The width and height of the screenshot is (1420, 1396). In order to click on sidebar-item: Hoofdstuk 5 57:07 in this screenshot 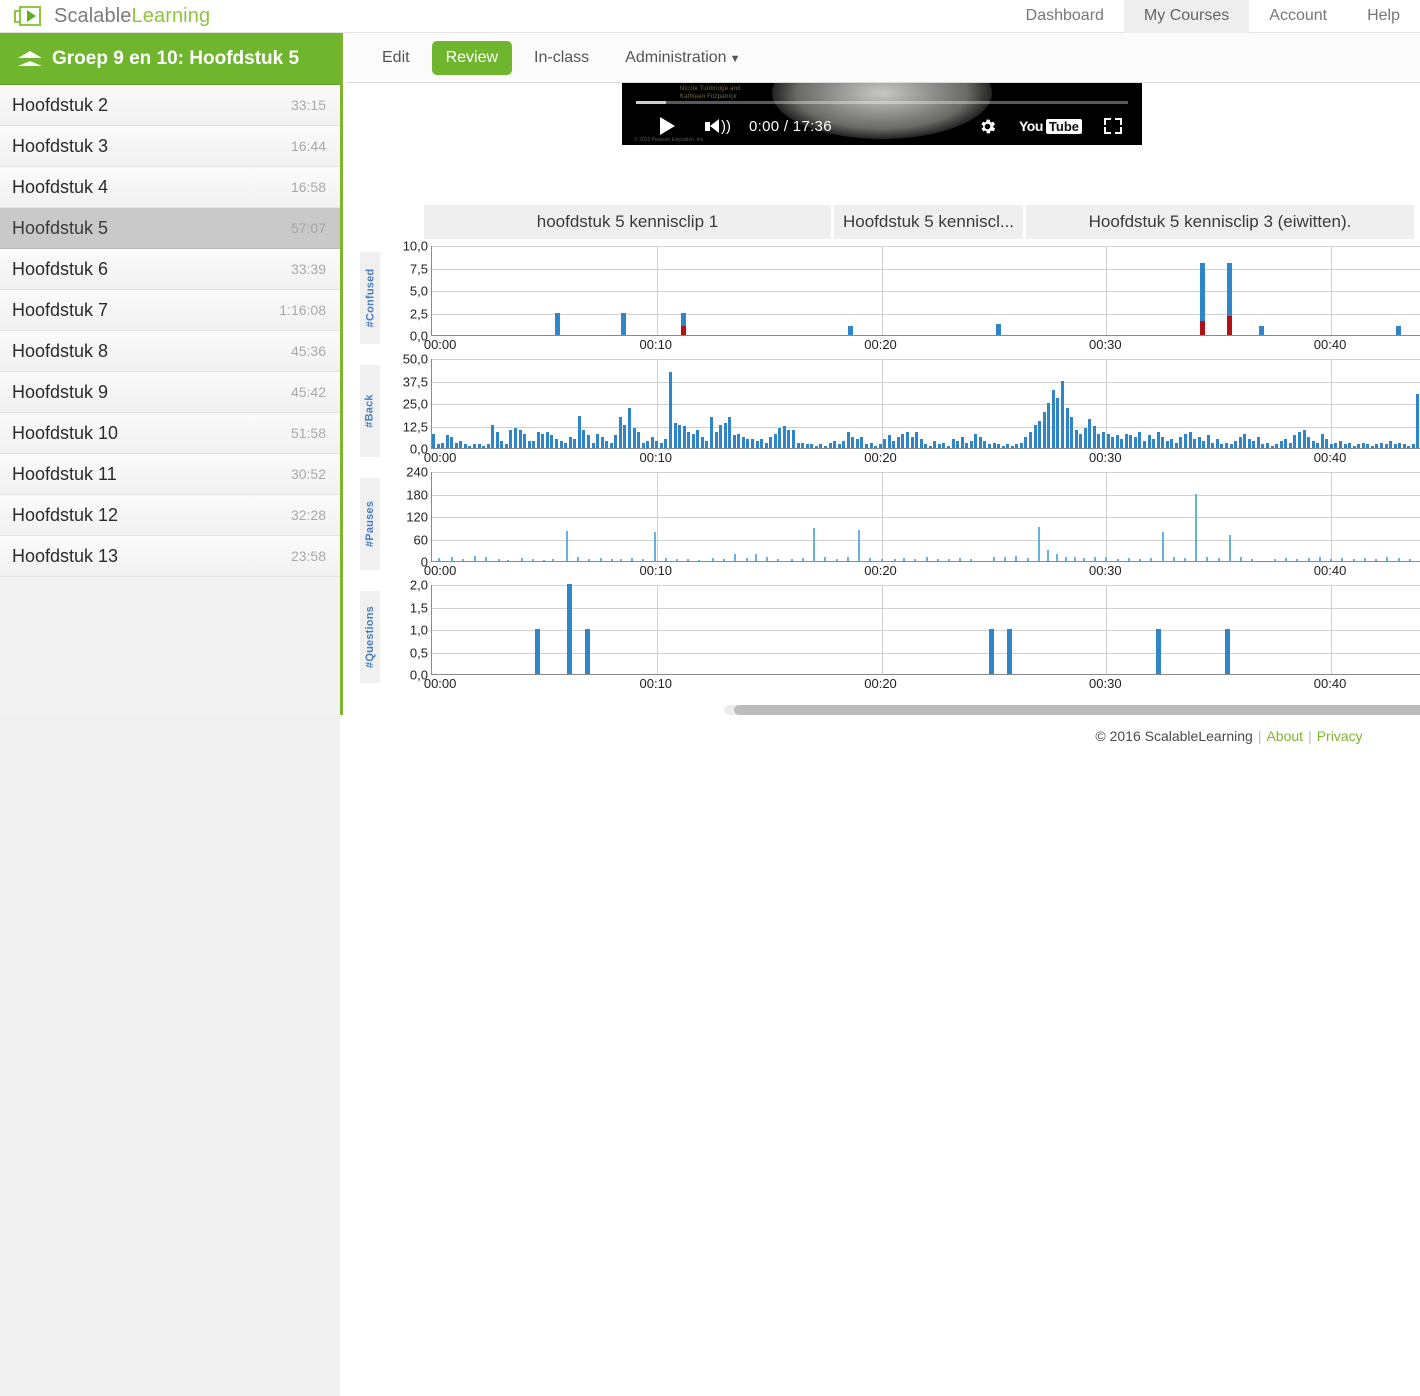, I will do `click(170, 228)`.